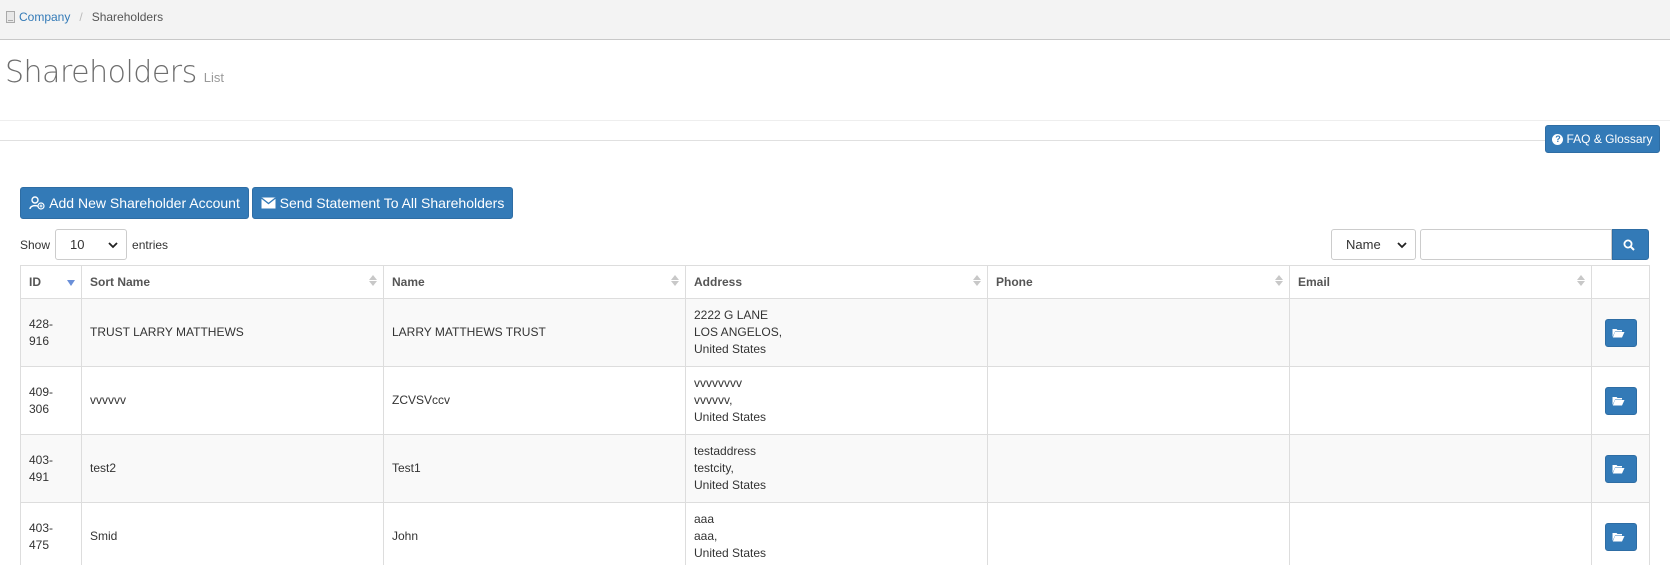  Describe the element at coordinates (704, 519) in the screenshot. I see `address-line: aaa` at that location.